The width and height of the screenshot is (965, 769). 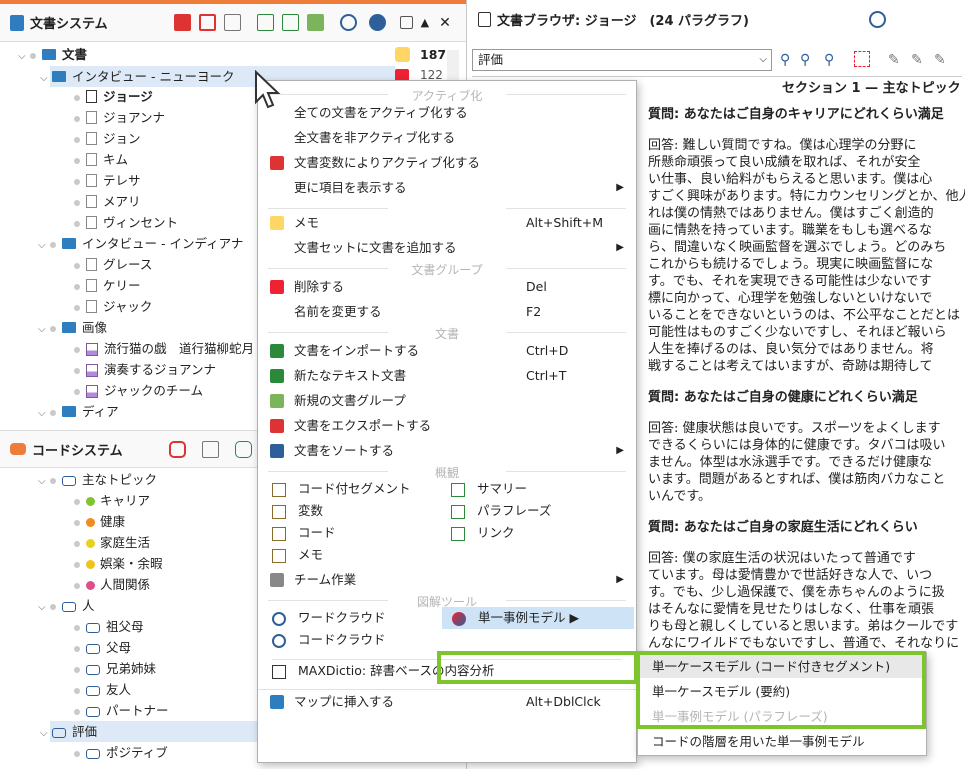 I want to click on menu-item: 削除する Del, so click(x=447, y=286).